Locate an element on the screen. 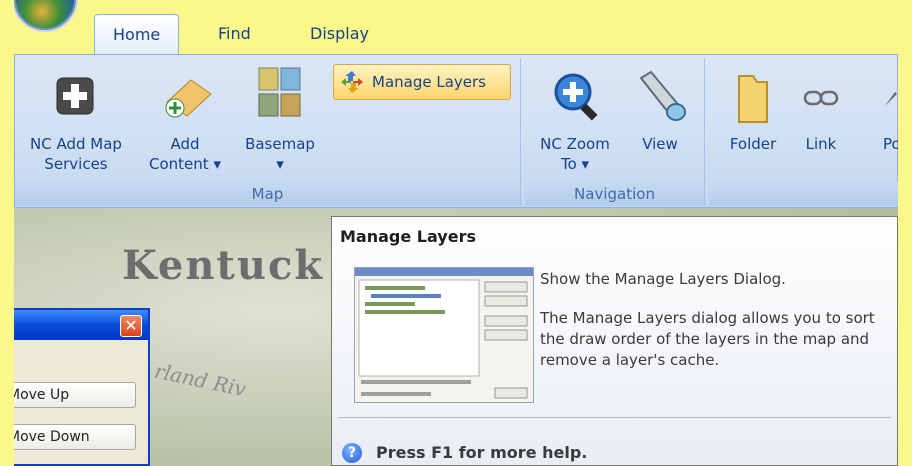  link-icon is located at coordinates (821, 98).